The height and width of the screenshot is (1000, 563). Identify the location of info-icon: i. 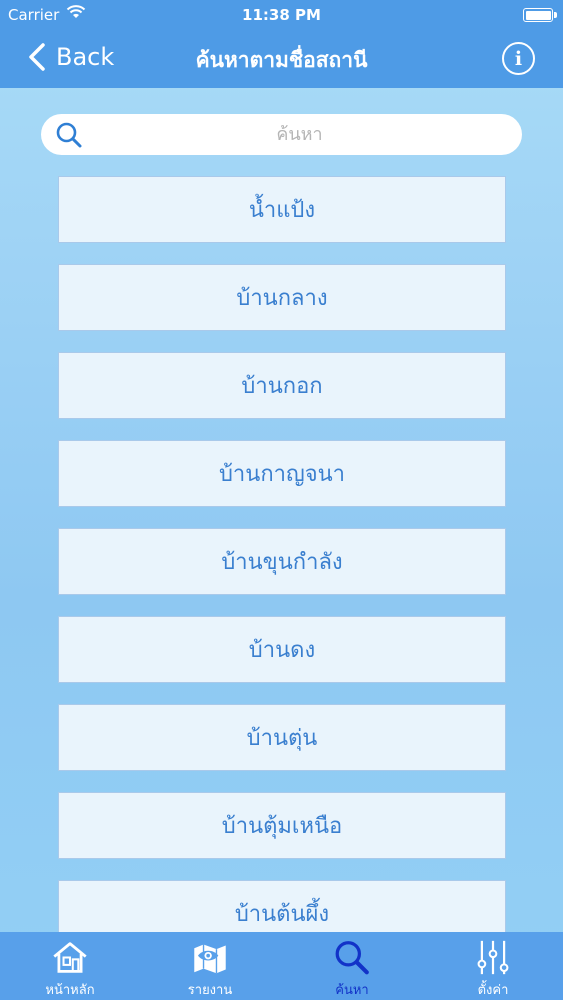
(518, 58).